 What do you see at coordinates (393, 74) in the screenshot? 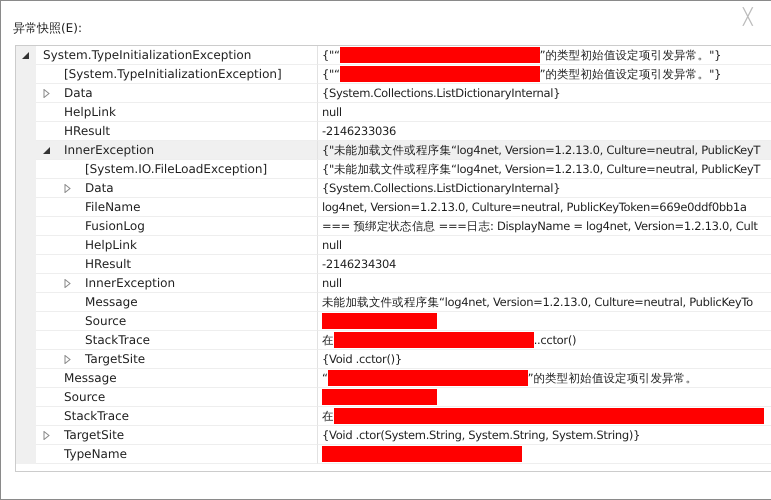
I see `tree-row: [System.TypeInitializationException] {"“ ”的类型初始值设定项引发异常。"}` at bounding box center [393, 74].